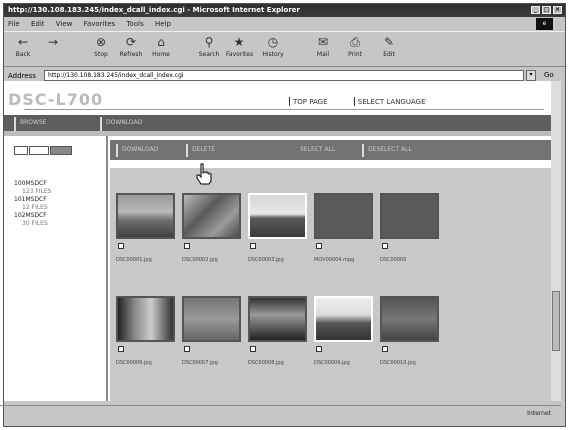 The width and height of the screenshot is (569, 430). I want to click on stop-icon: ⊗, so click(101, 42).